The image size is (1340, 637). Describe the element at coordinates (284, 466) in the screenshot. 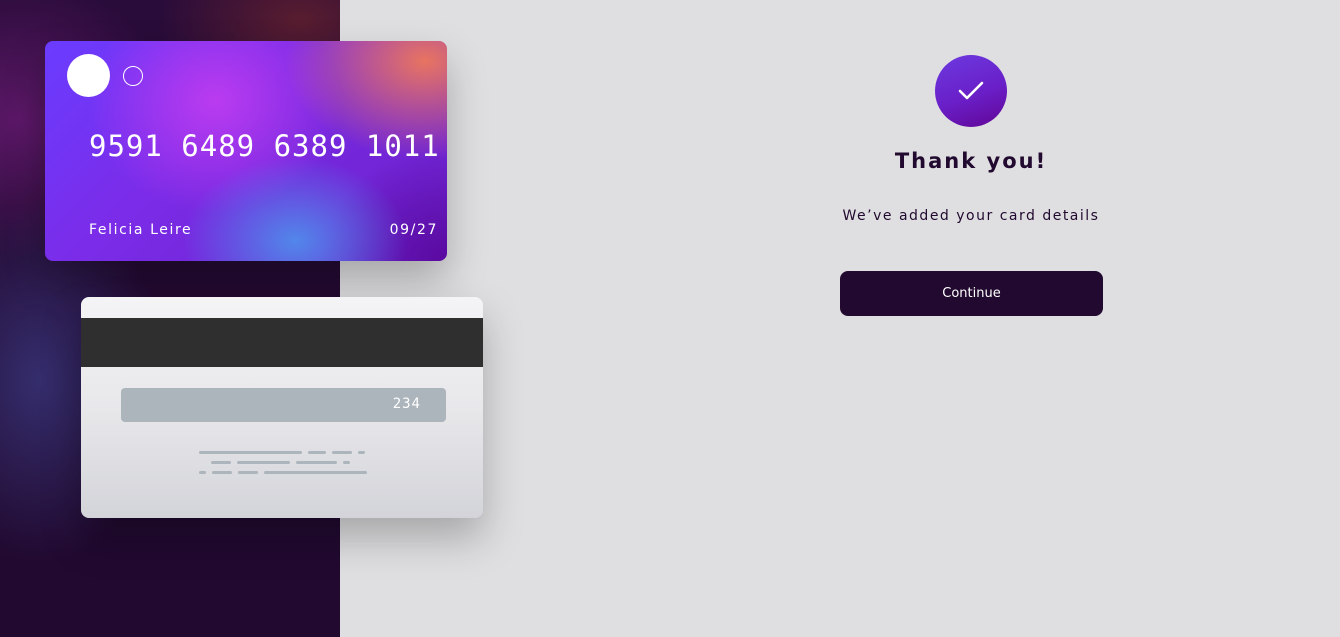

I see `card-fine-print` at that location.